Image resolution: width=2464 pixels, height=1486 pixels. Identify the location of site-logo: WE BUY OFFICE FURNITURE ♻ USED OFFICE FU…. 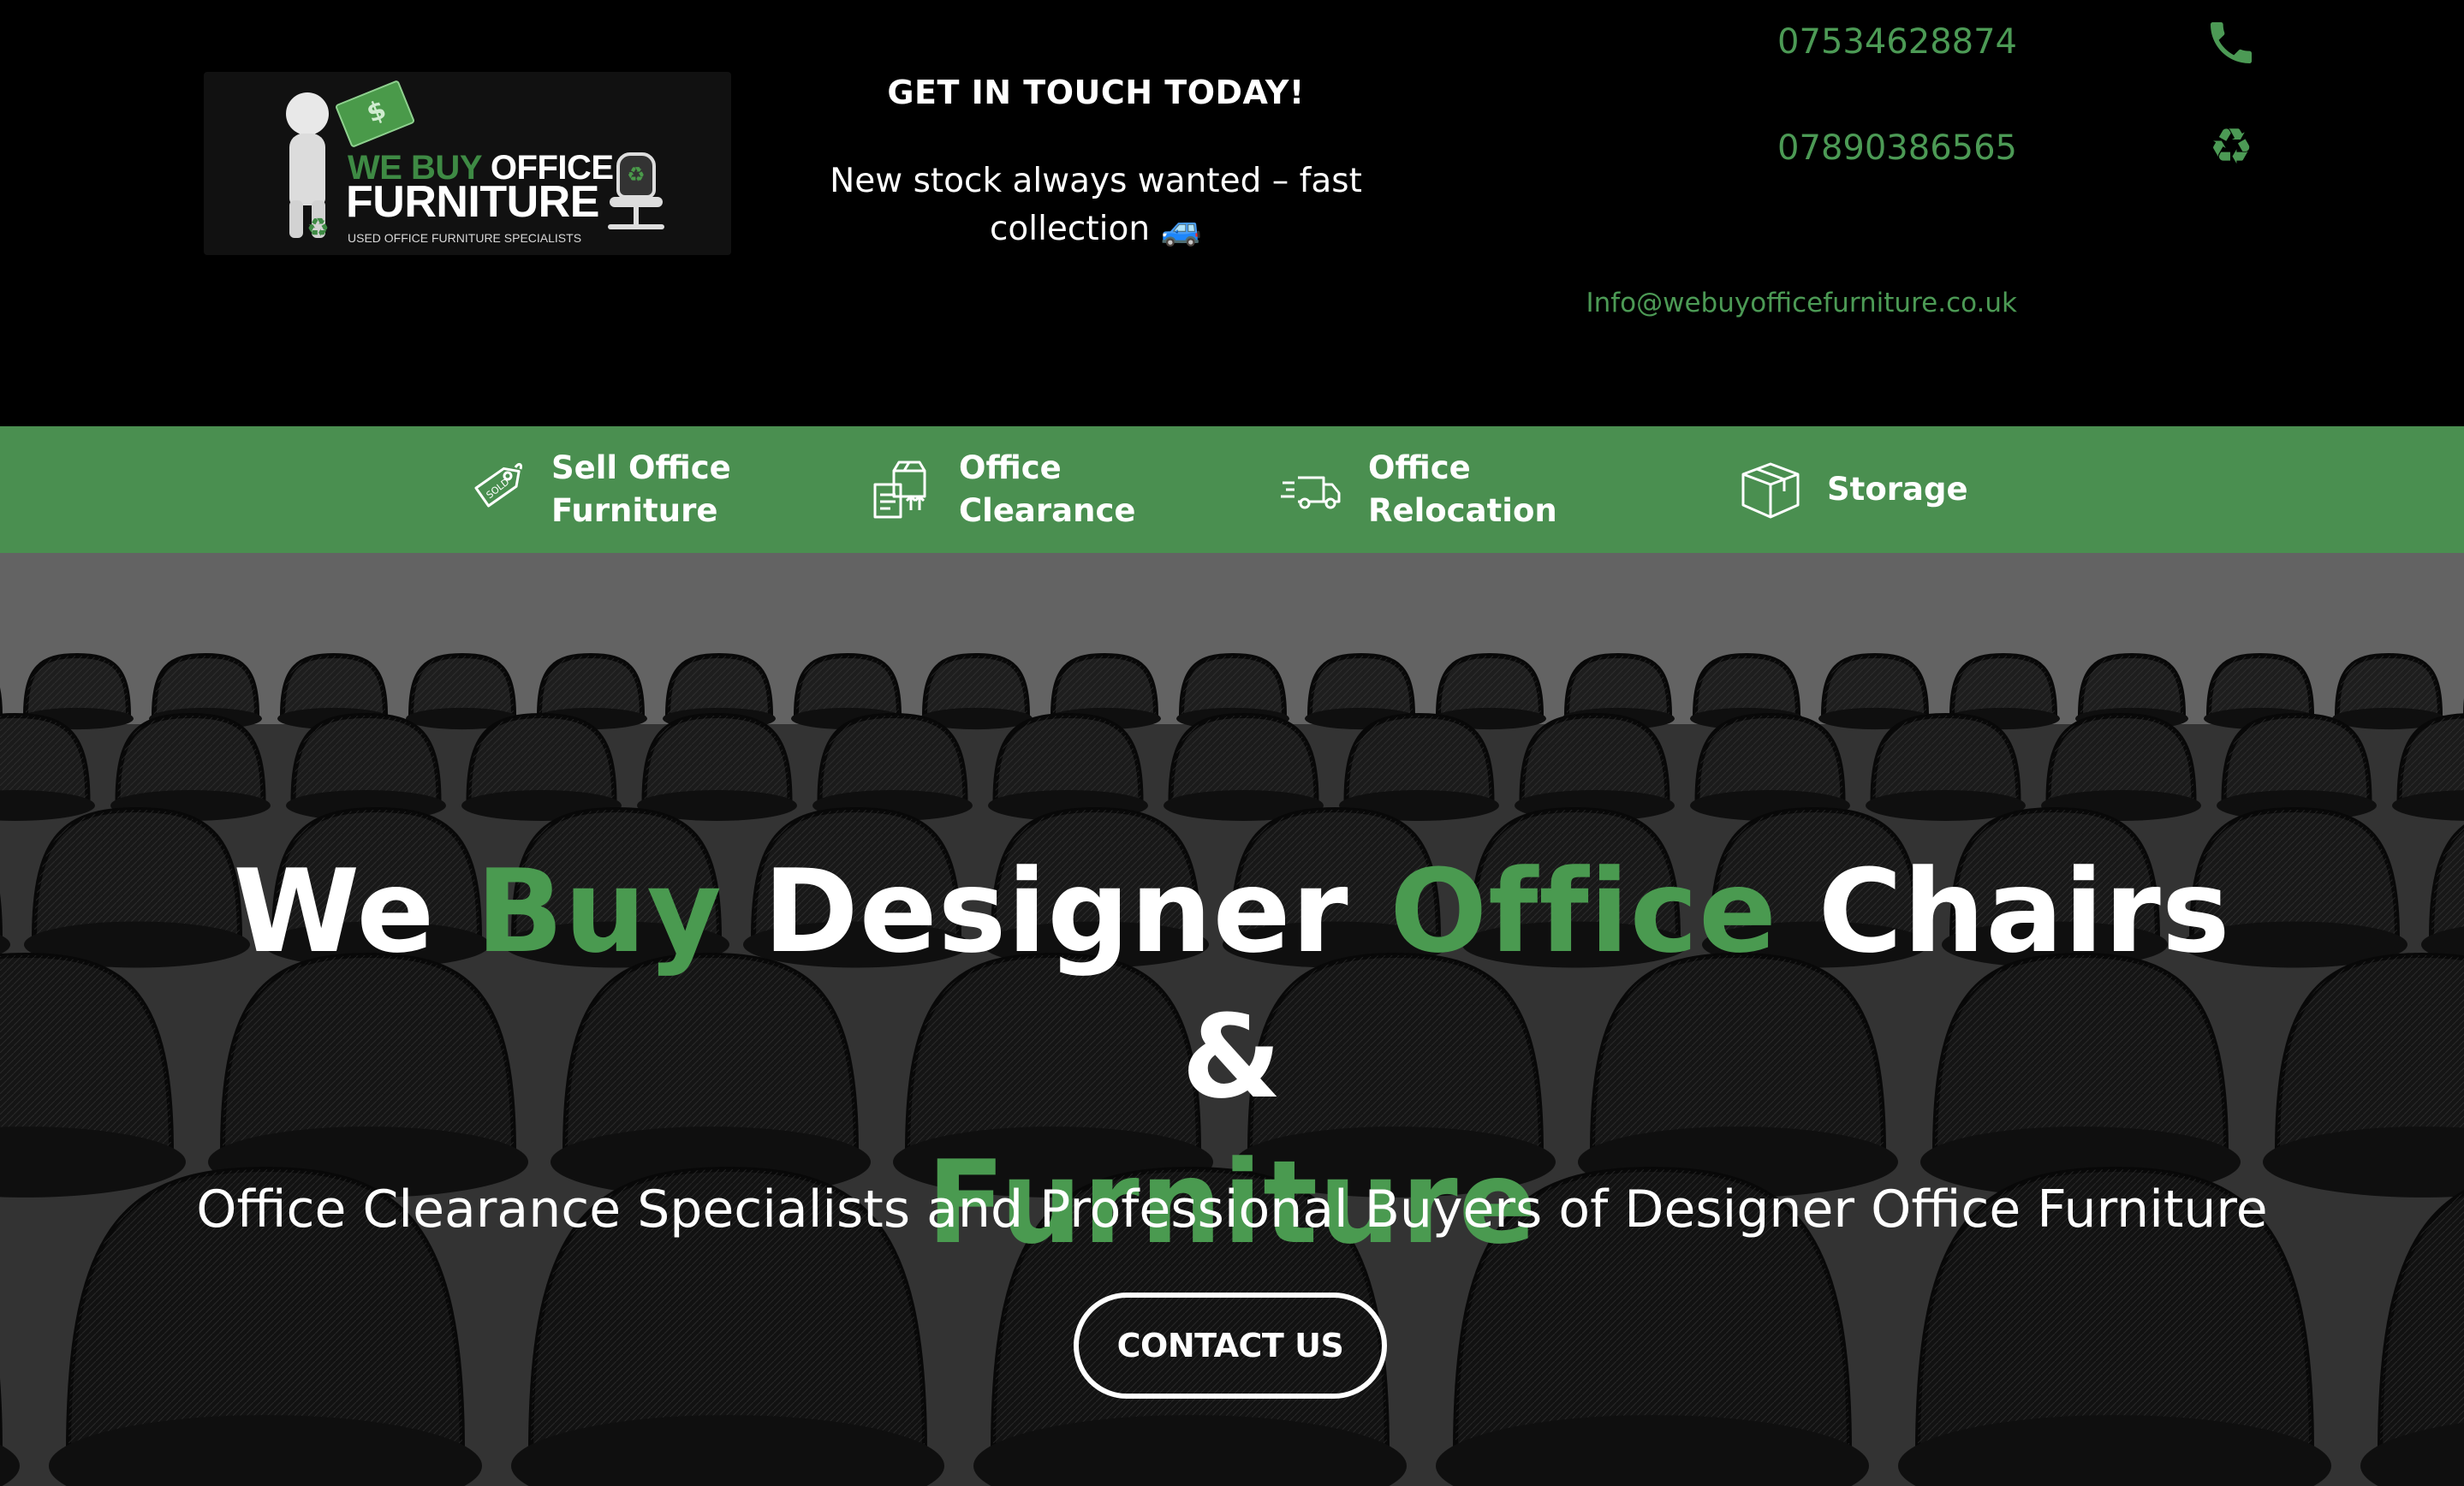
(467, 163).